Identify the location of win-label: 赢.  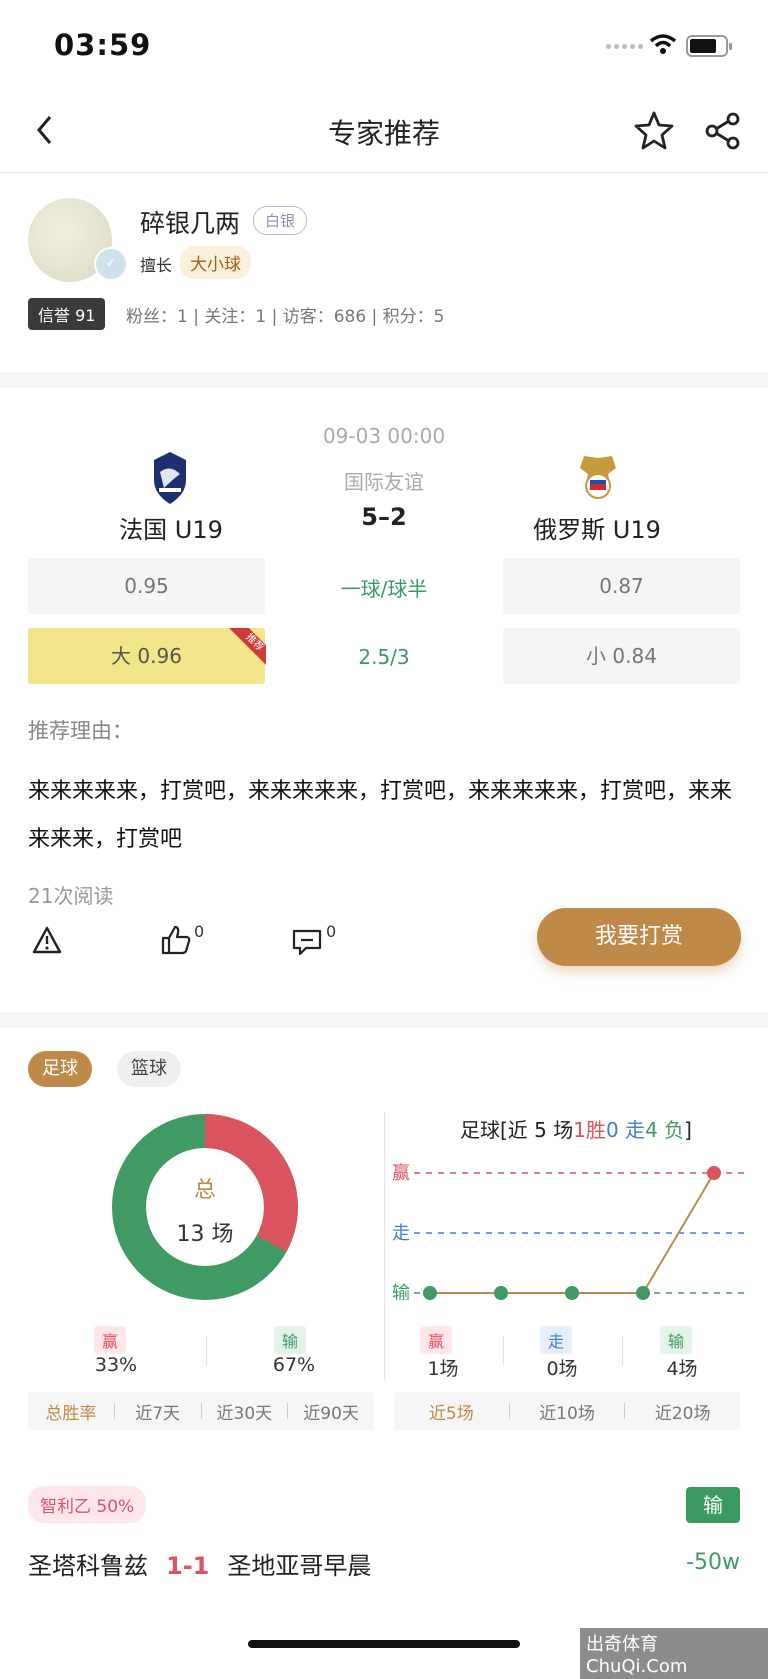
(110, 1340).